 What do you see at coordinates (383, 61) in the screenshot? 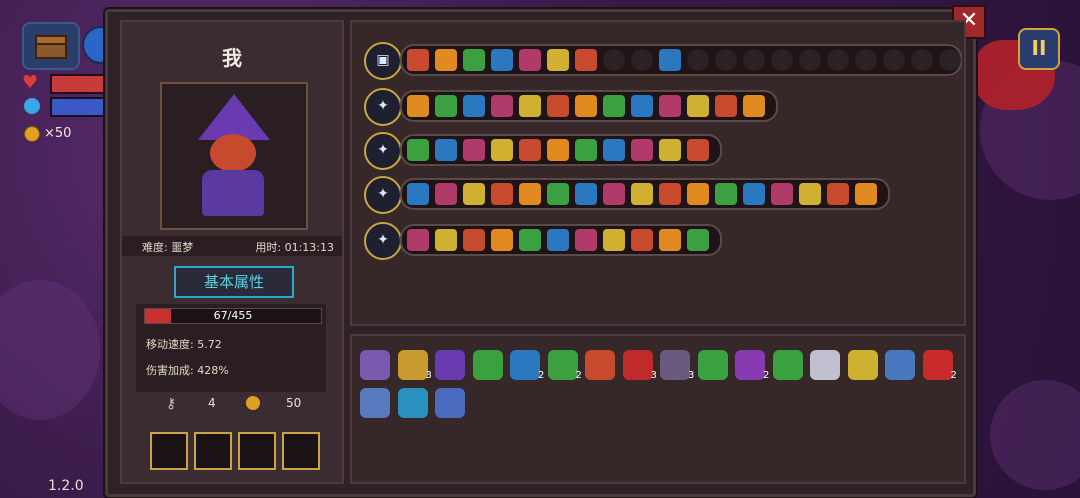
I see `chest-weapon-icon: ▣` at bounding box center [383, 61].